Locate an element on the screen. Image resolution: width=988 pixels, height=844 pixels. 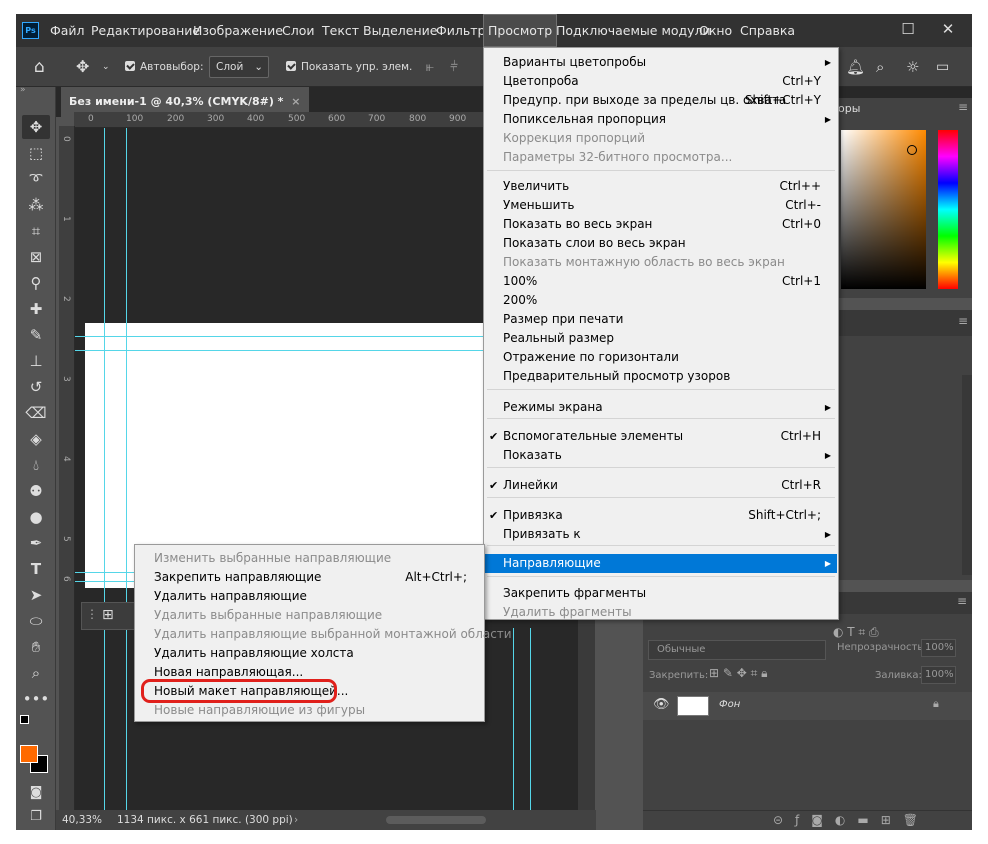
view-menu-item: Варианты цветопробы ▶ is located at coordinates (661, 62).